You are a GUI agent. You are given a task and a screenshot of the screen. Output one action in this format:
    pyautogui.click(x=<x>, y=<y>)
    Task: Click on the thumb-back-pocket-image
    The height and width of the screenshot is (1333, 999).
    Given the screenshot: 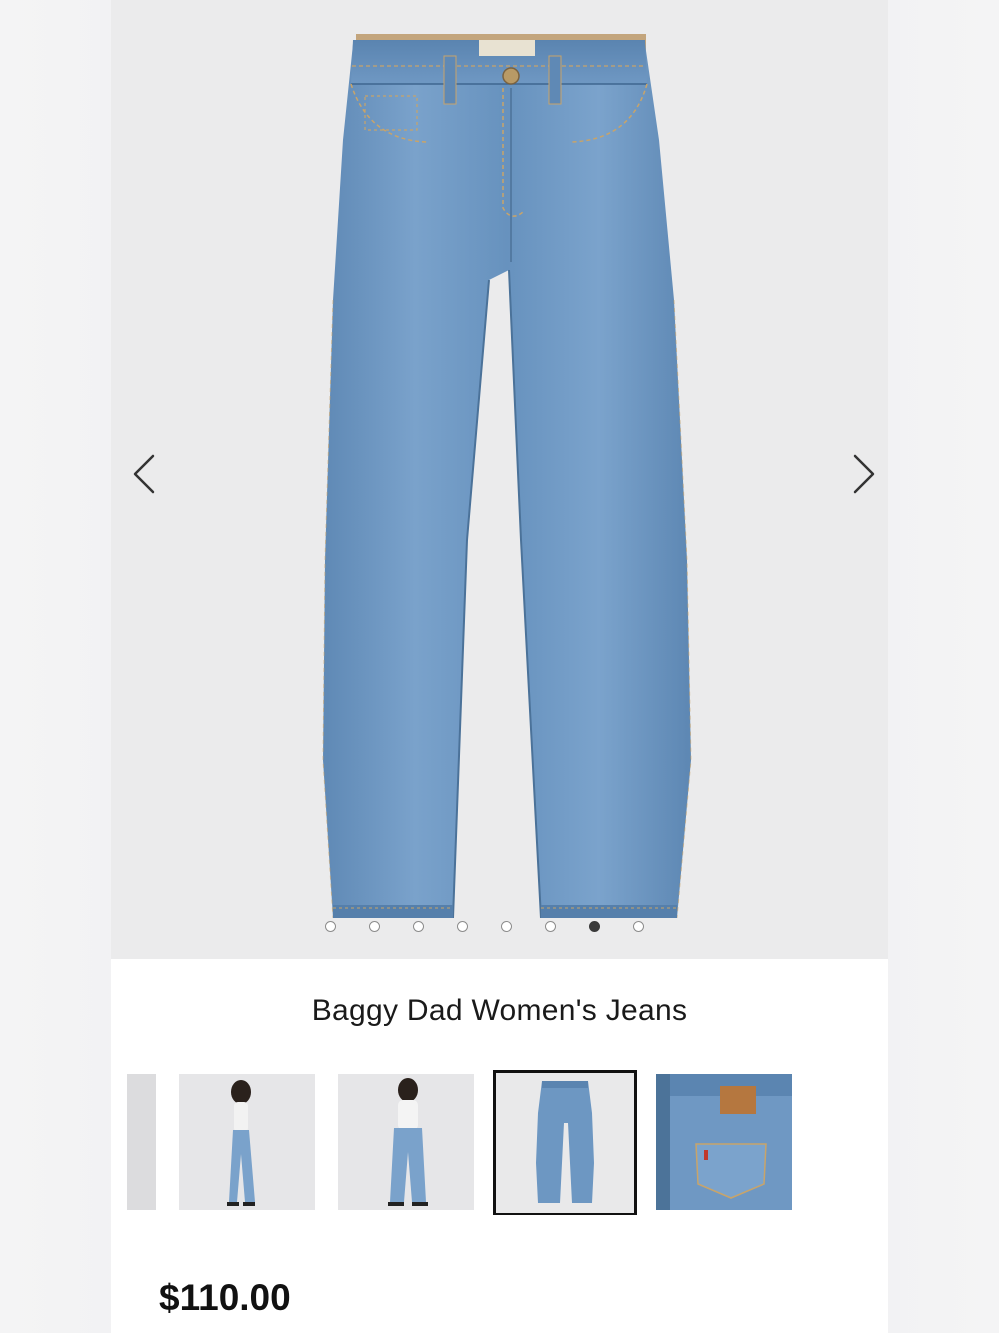 What is the action you would take?
    pyautogui.click(x=724, y=1142)
    